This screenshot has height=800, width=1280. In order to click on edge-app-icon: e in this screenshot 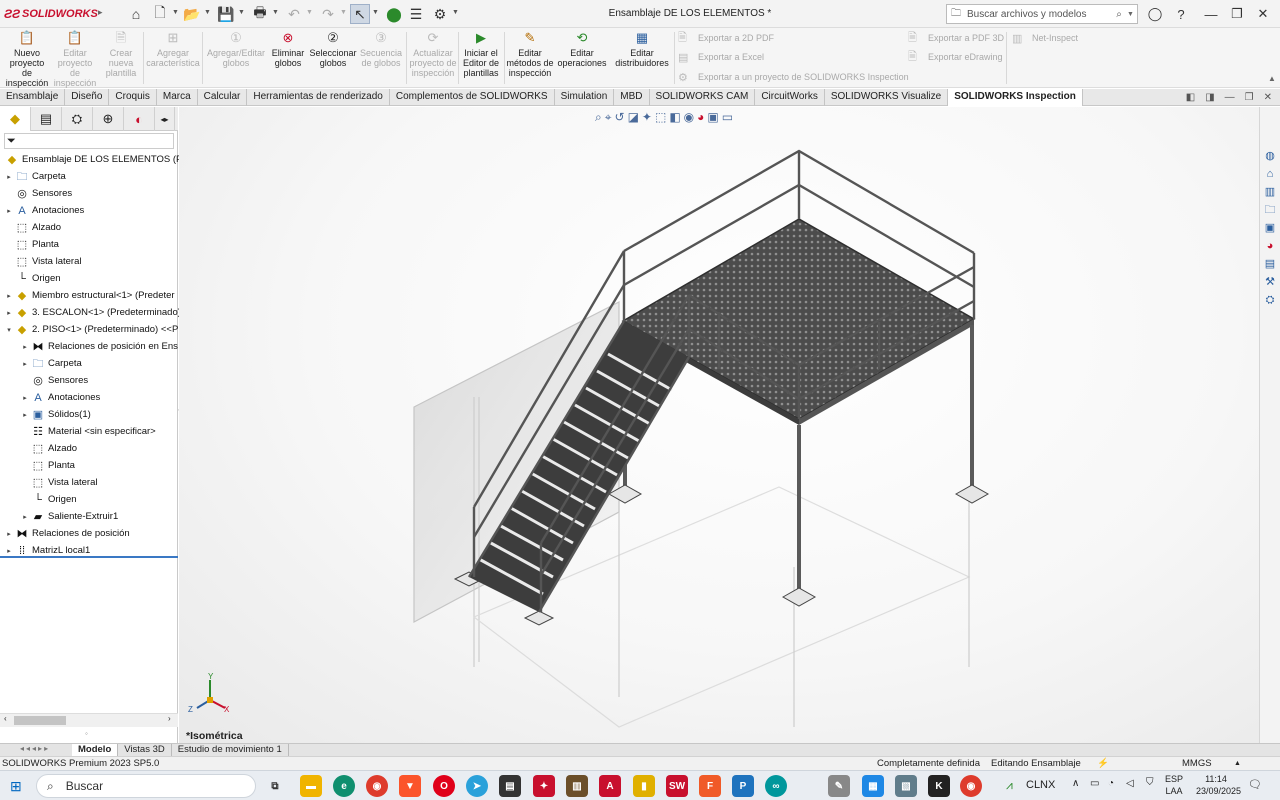, I will do `click(344, 786)`.